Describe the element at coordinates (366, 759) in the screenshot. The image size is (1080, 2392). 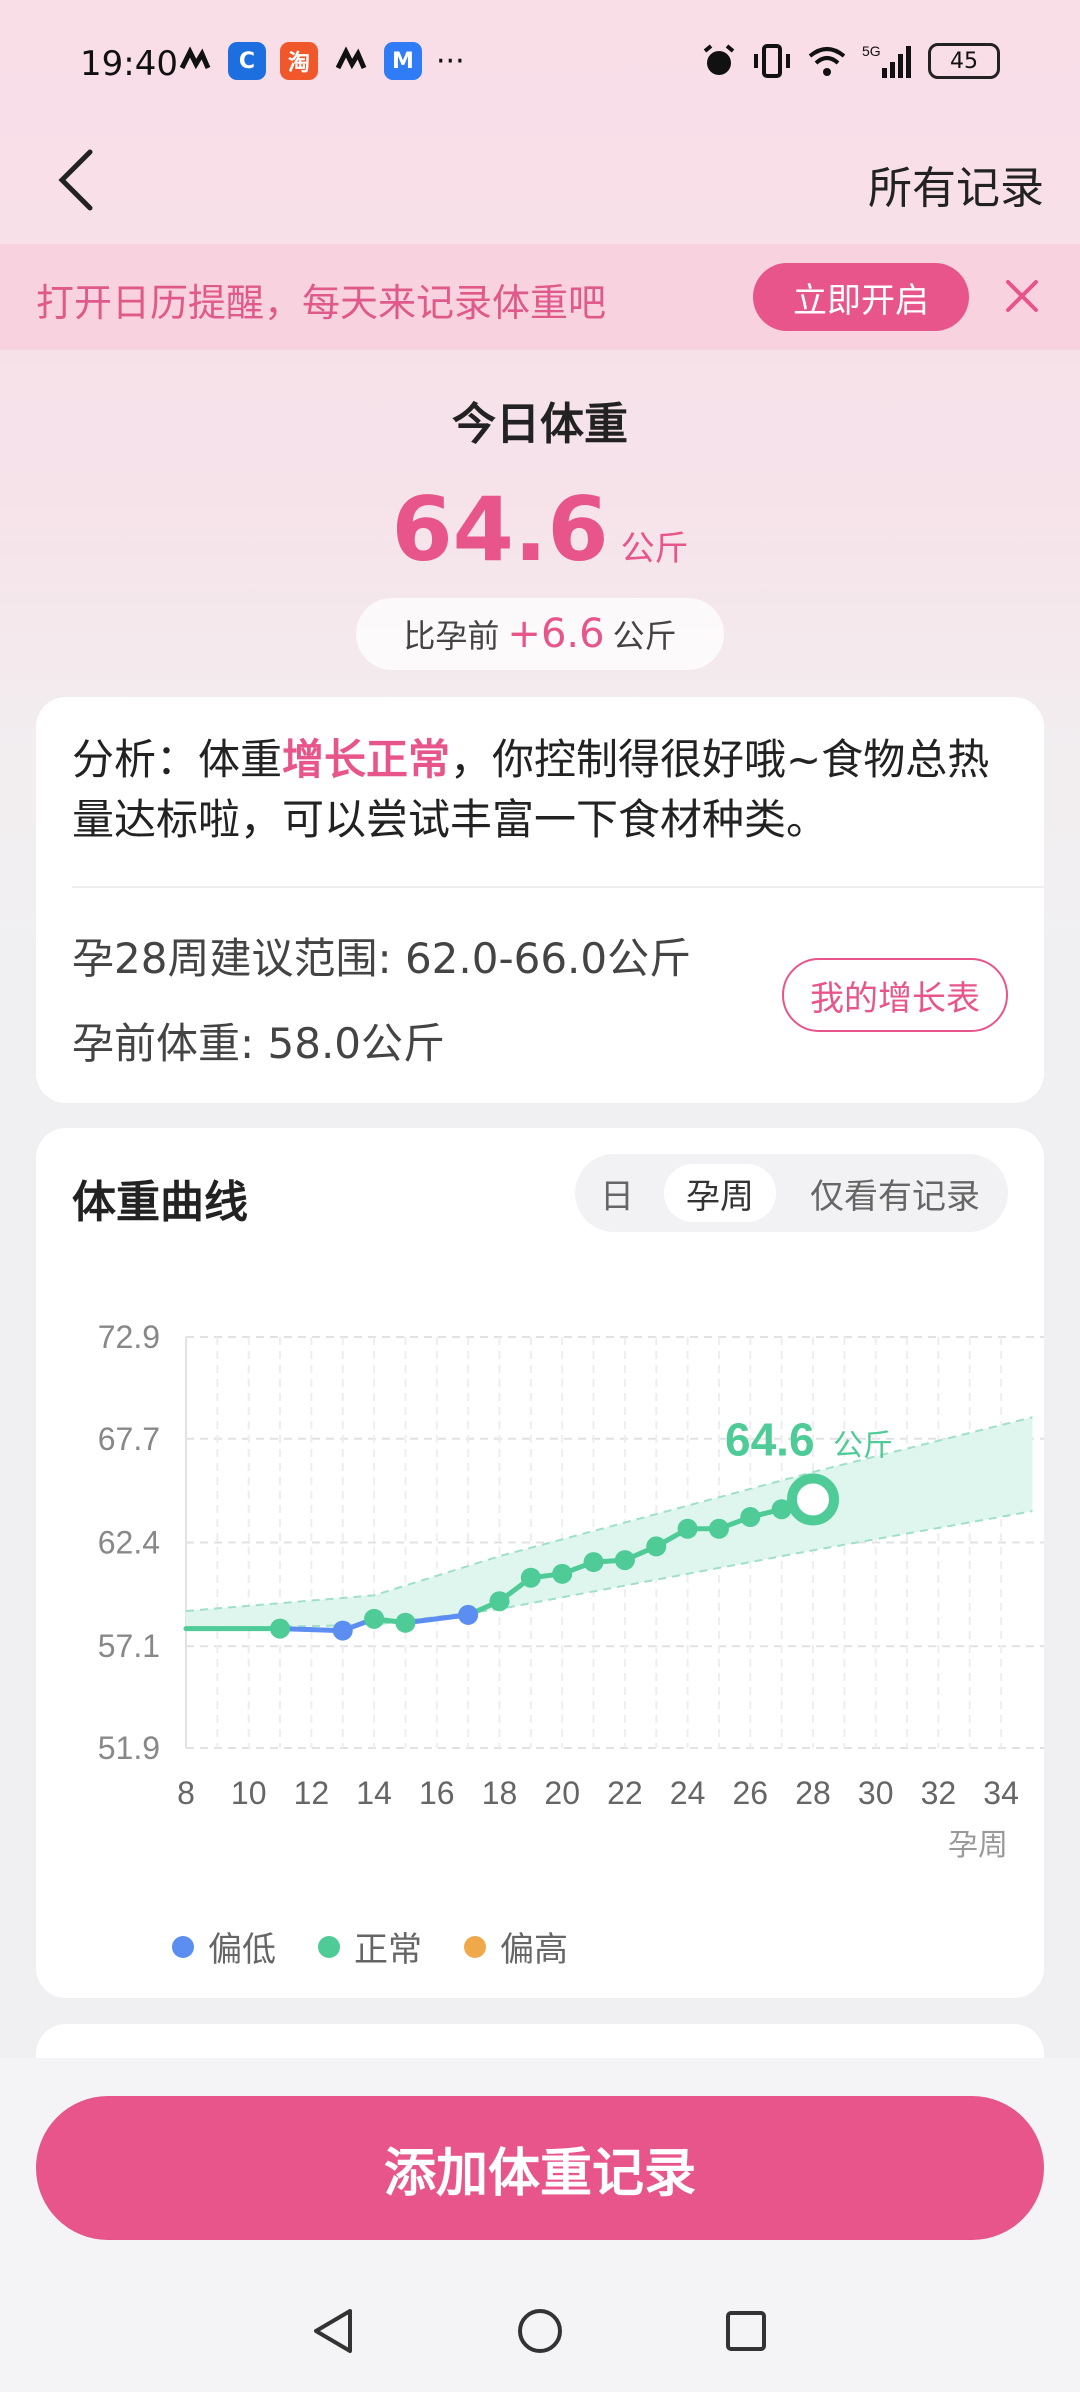
I see `analysis-highlight: 增长正常` at that location.